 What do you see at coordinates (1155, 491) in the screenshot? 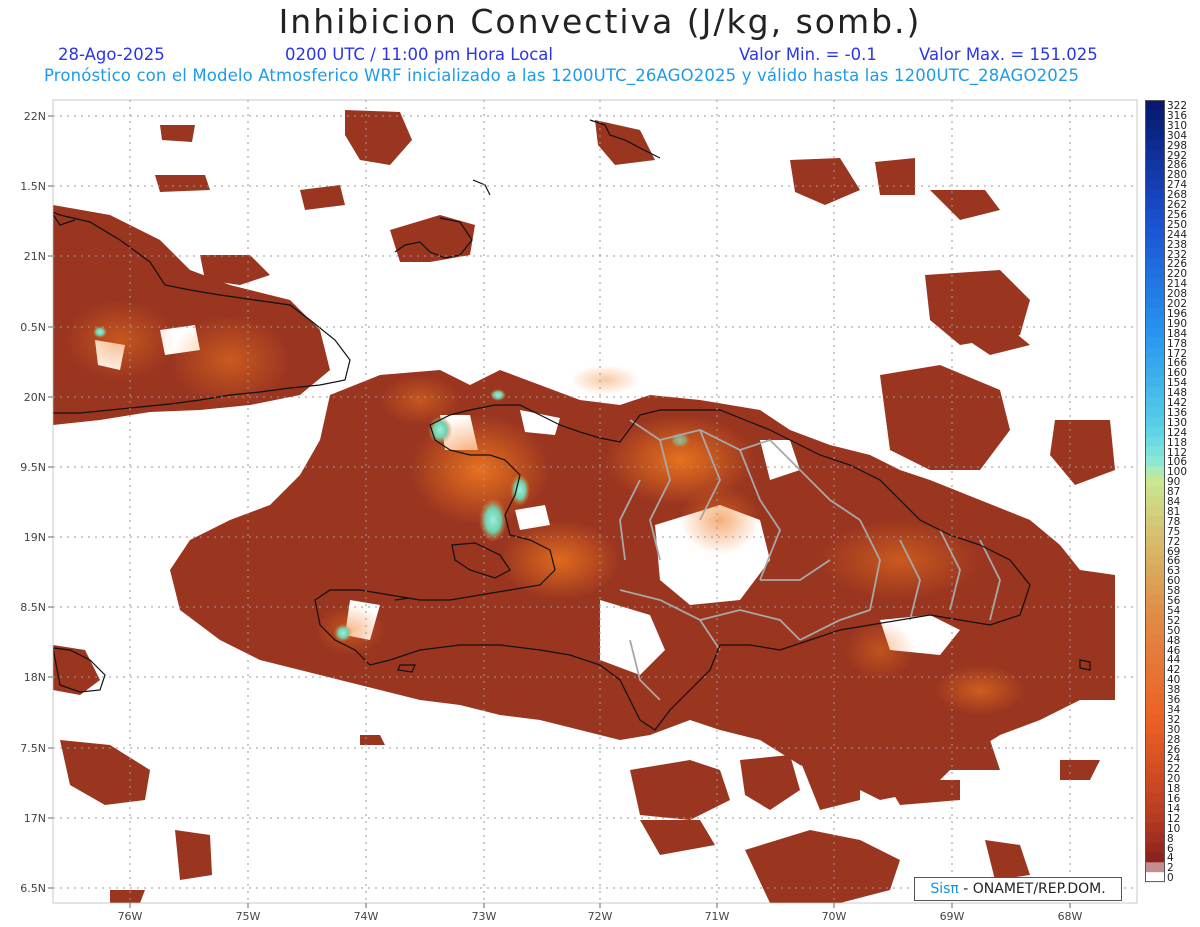
I see `colorbar` at bounding box center [1155, 491].